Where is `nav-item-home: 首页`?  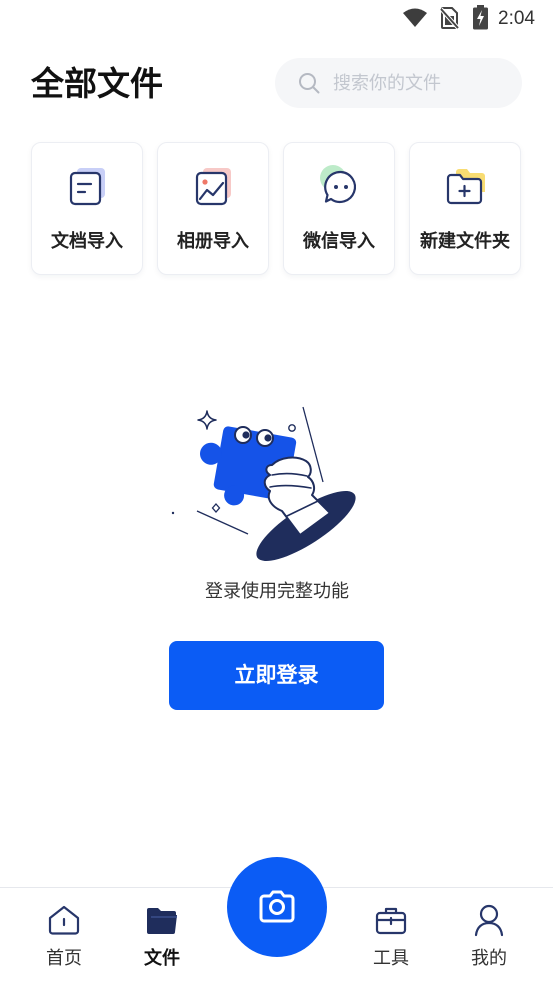
nav-item-home: 首页 is located at coordinates (64, 935).